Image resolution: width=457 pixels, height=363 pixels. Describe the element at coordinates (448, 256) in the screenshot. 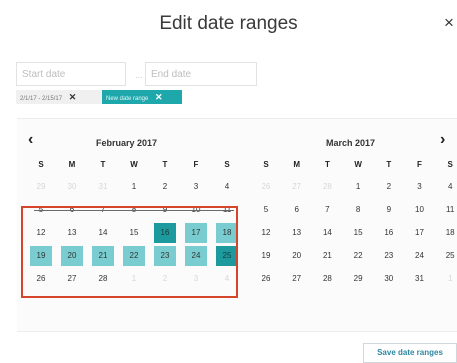

I see `calendar-day: 25` at that location.